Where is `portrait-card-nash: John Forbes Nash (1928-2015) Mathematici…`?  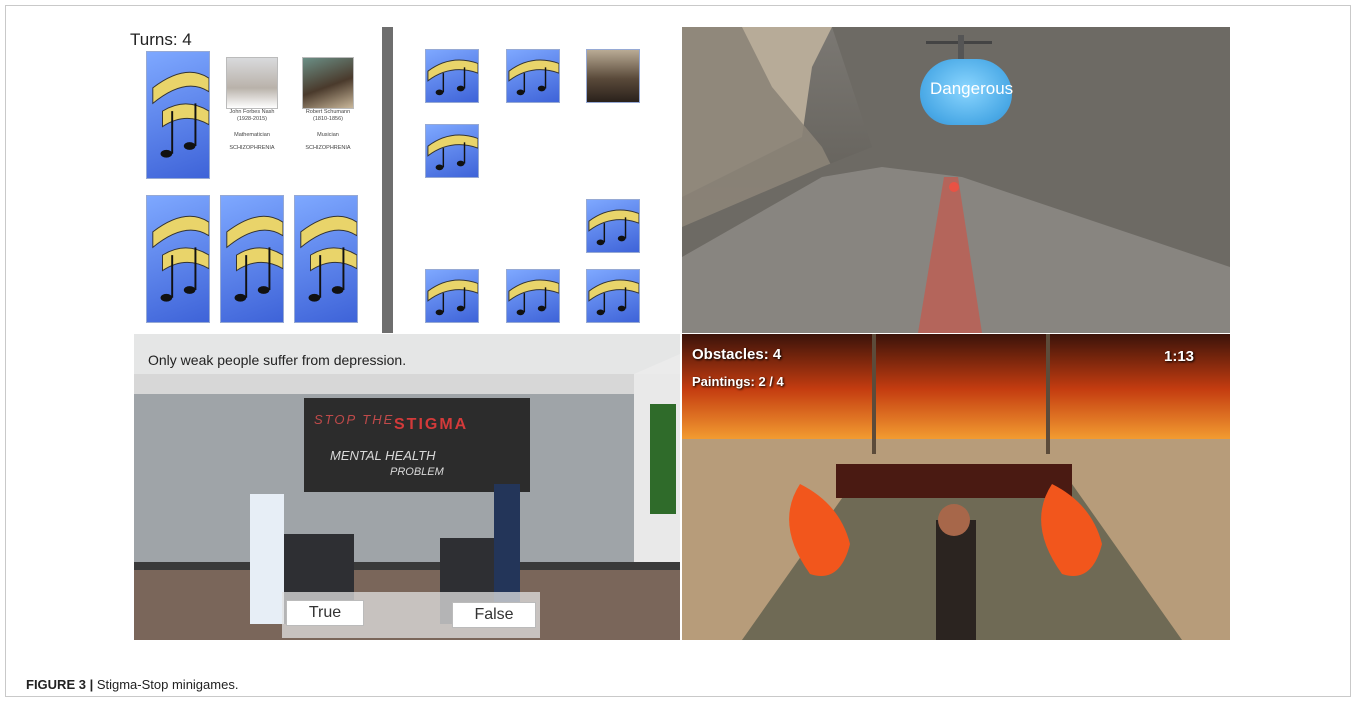 portrait-card-nash: John Forbes Nash (1928-2015) Mathematici… is located at coordinates (252, 104).